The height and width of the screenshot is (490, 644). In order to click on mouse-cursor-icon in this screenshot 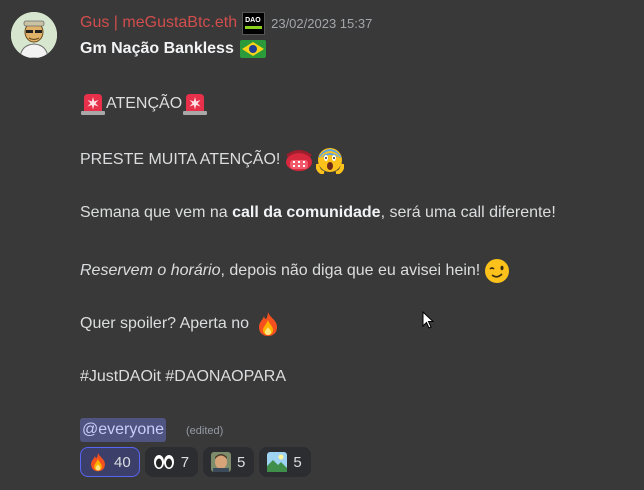, I will do `click(428, 320)`.